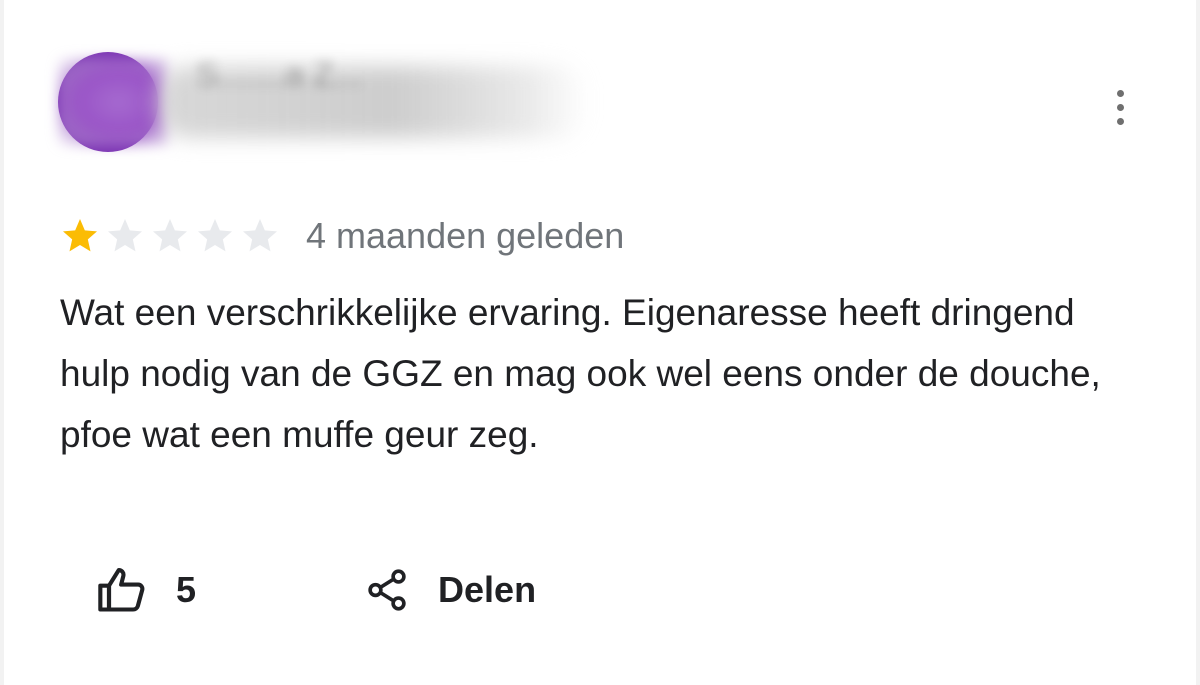  Describe the element at coordinates (465, 235) in the screenshot. I see `review-timestamp: 4 maanden geleden` at that location.